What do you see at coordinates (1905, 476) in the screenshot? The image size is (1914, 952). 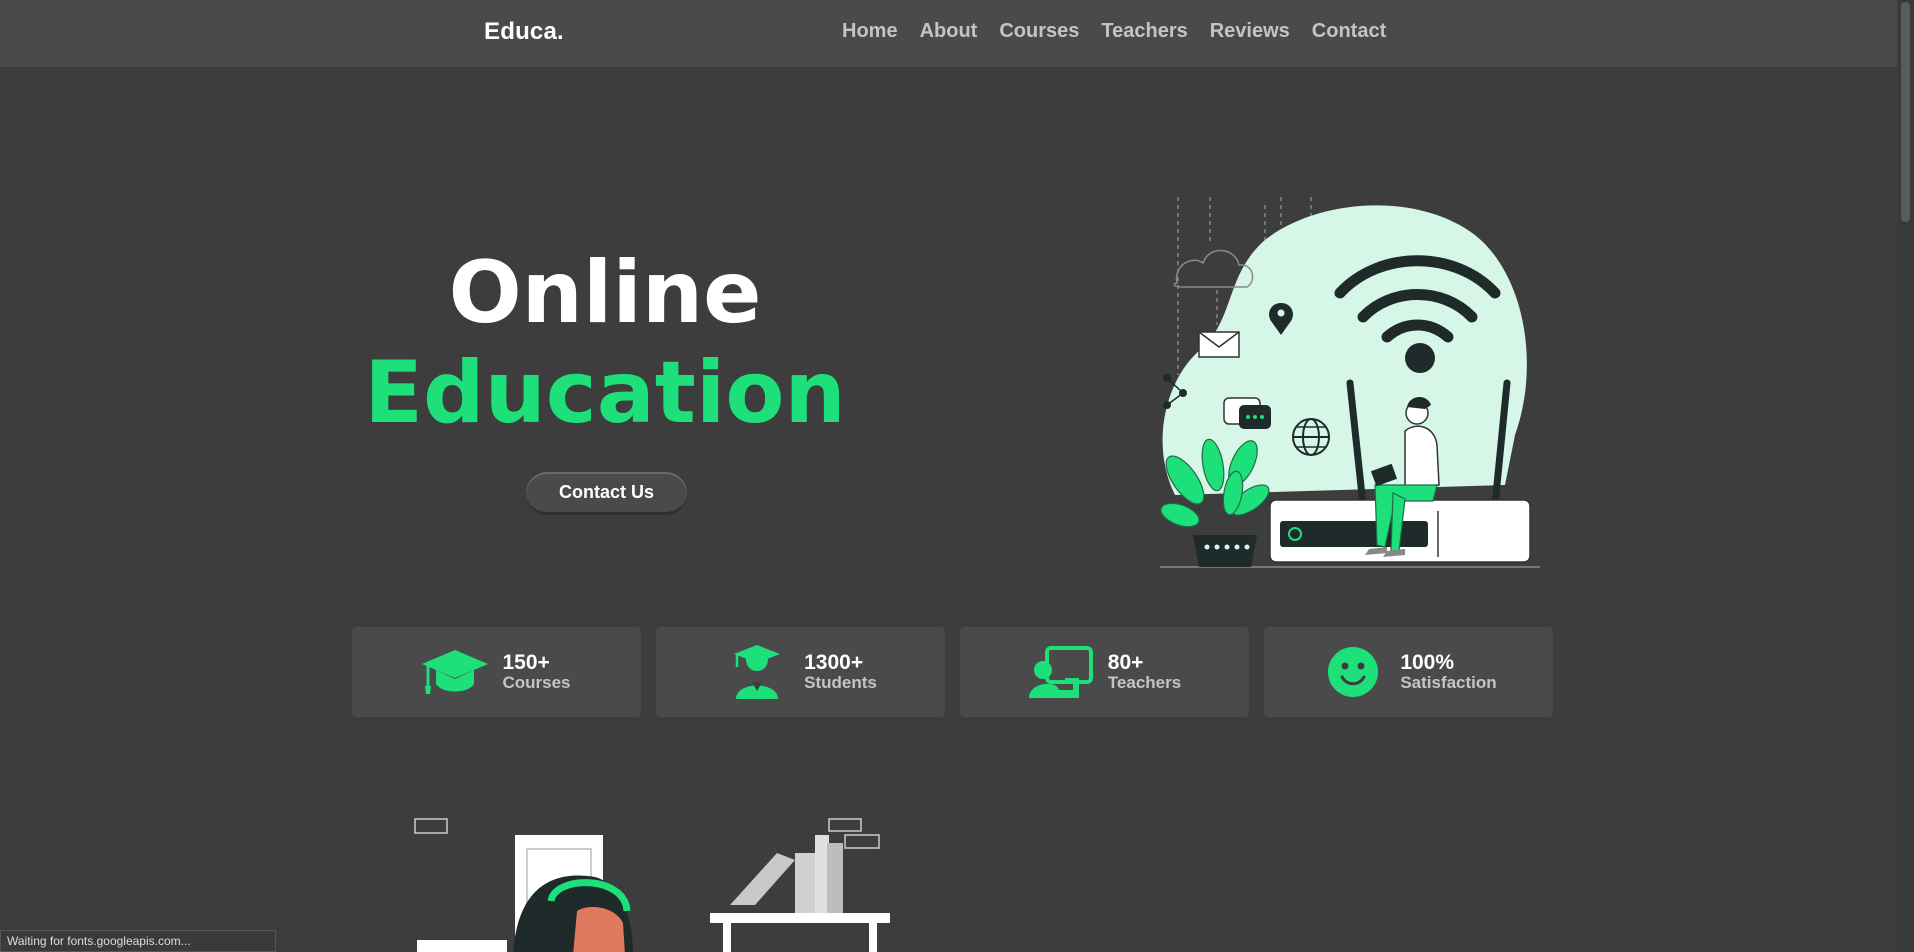 I see `page-scrollbar` at bounding box center [1905, 476].